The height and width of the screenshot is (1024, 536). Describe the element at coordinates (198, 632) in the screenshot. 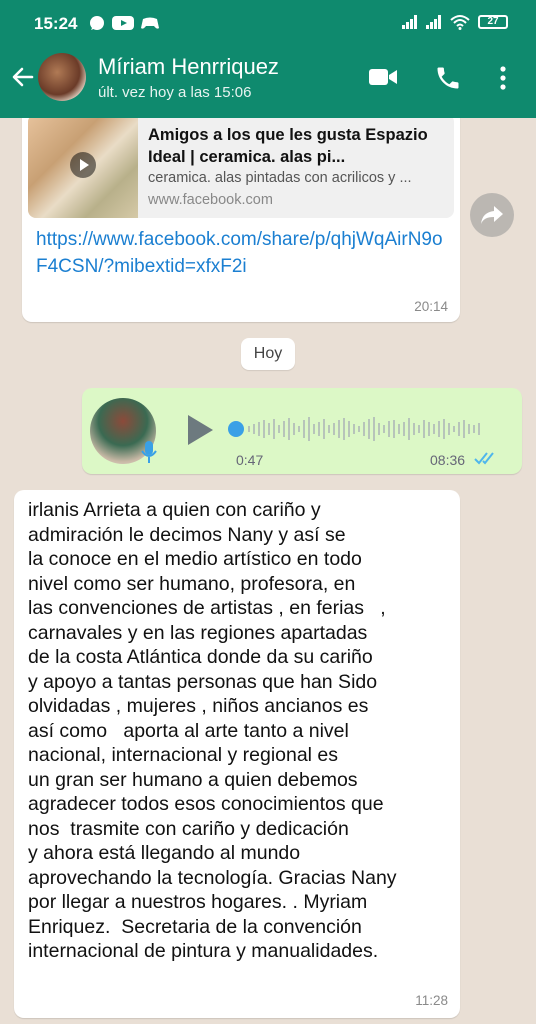

I see `message-line: carnavales y en las regiones apartadas` at that location.